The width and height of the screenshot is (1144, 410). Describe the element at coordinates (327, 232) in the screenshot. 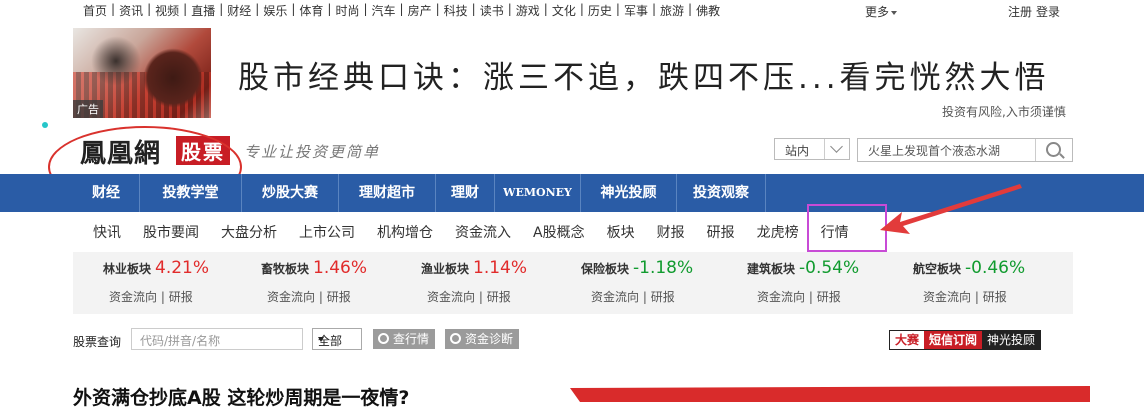

I see `sub-nav-item: 上市公司` at that location.